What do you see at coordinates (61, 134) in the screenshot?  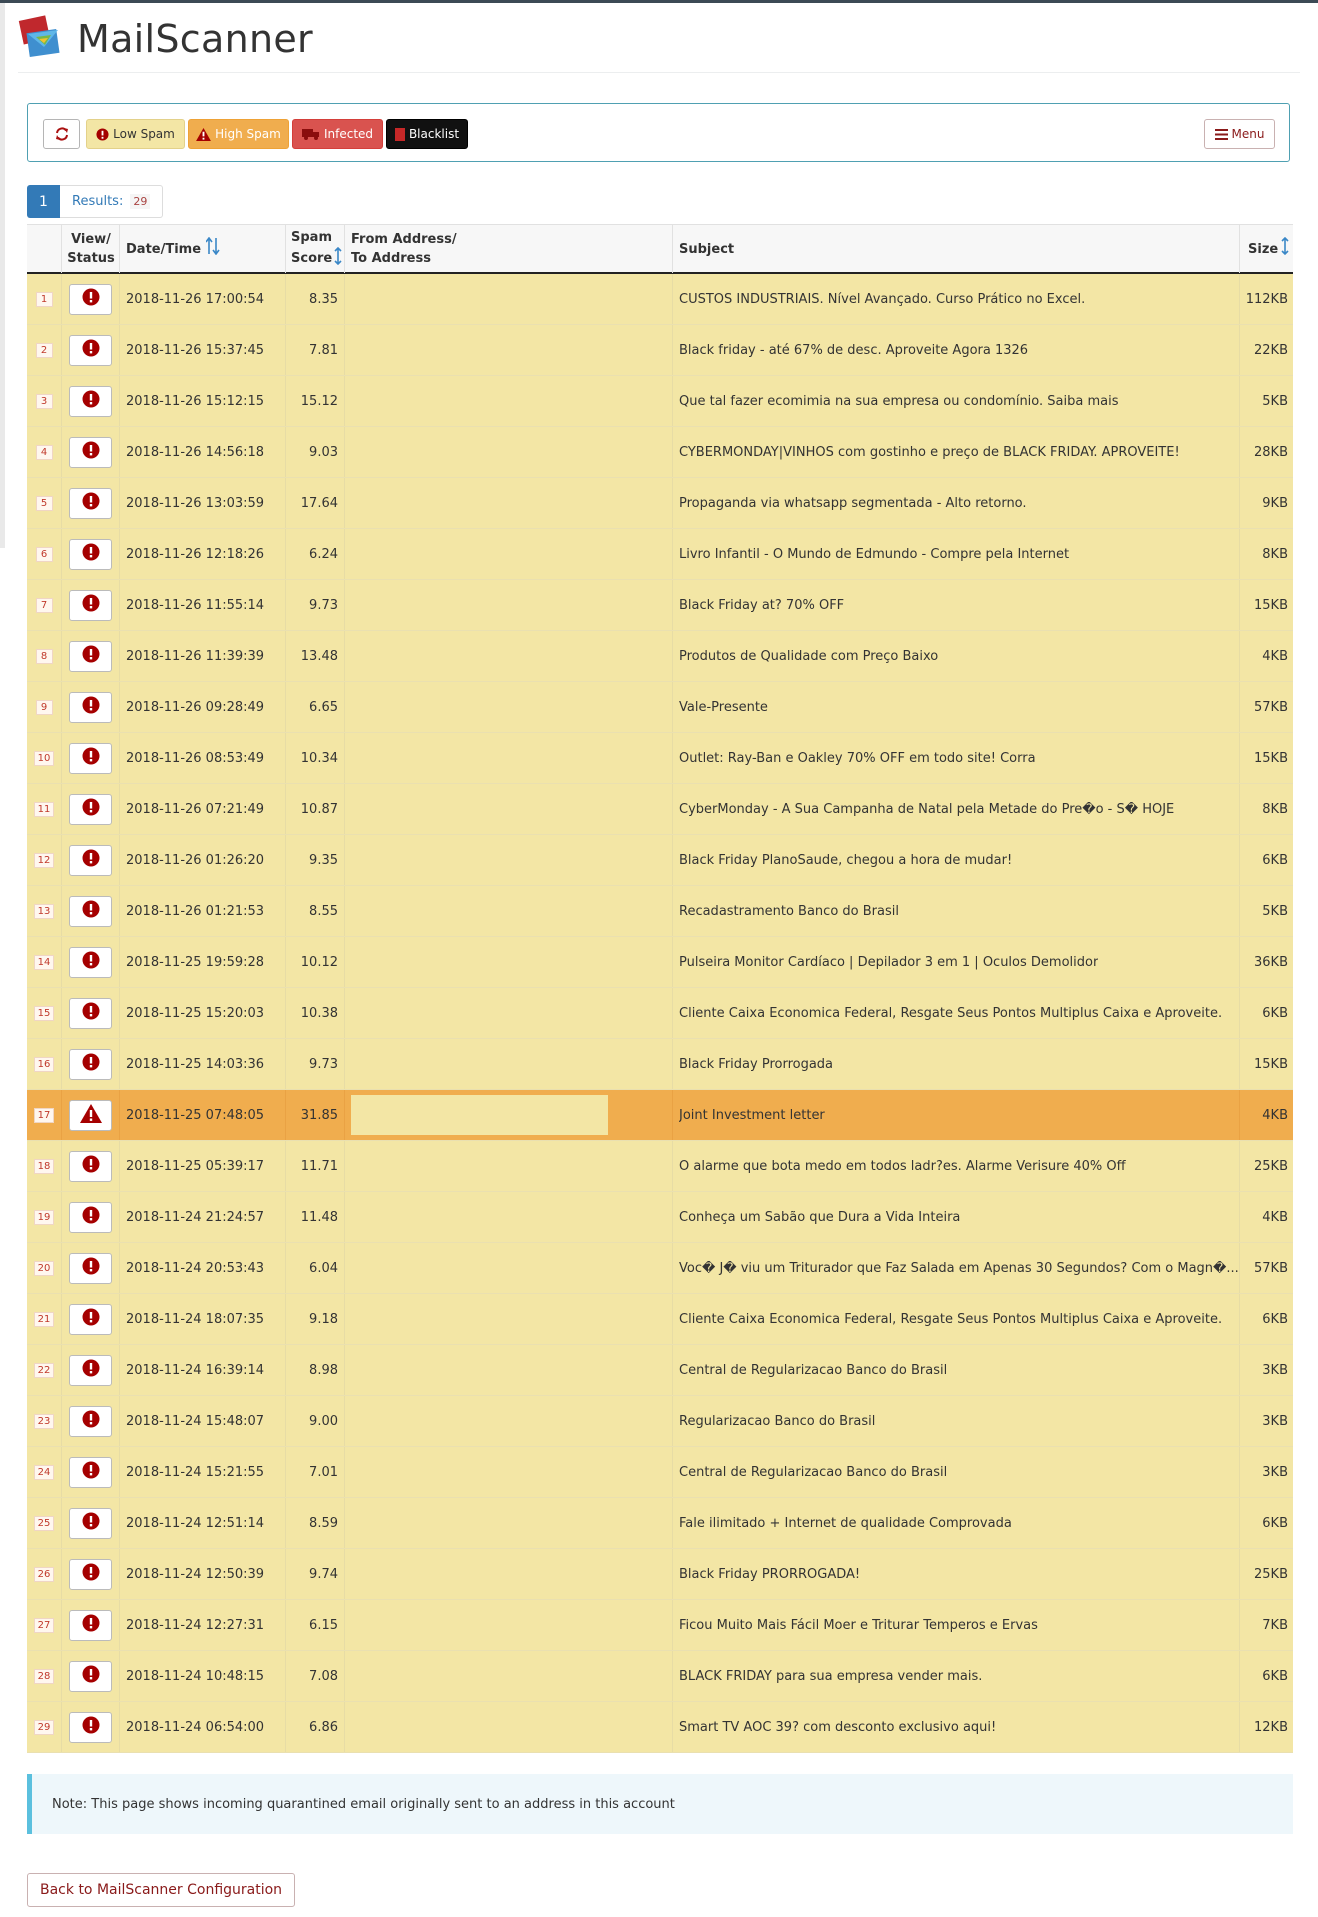 I see `refresh-button` at bounding box center [61, 134].